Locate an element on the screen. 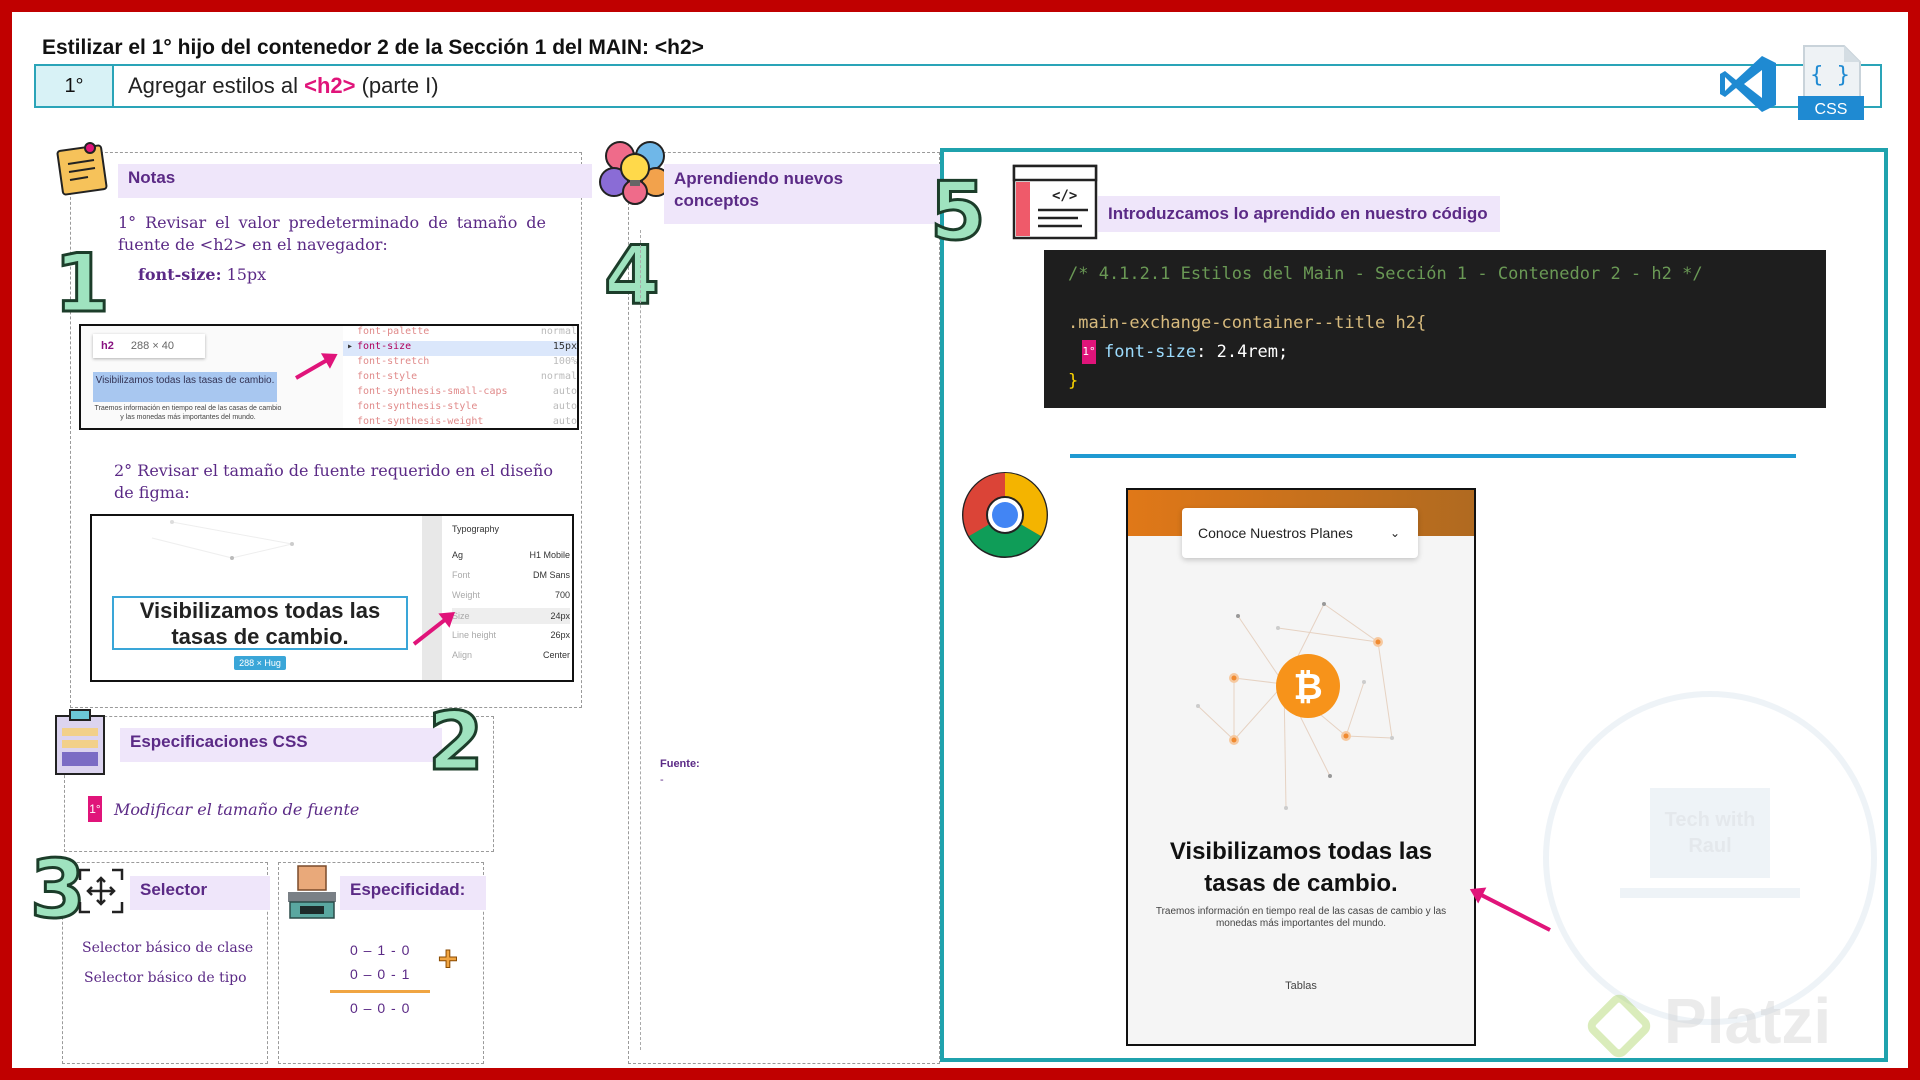 This screenshot has width=1920, height=1080. devtools-prop-row: font-synthesis-weight auto is located at coordinates (467, 421).